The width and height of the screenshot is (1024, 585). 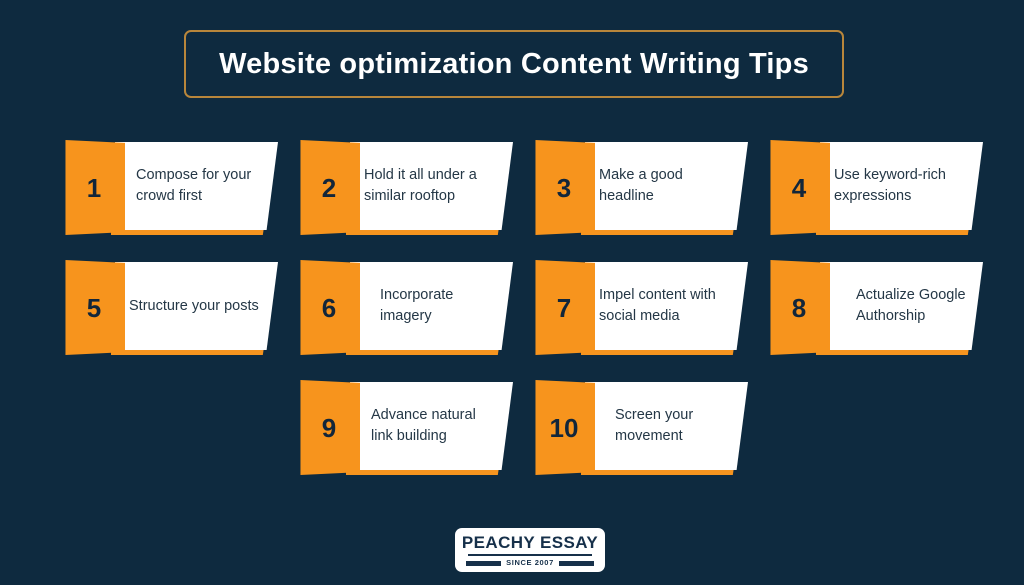 I want to click on card-panel: Hold it all under a similar rooftop, so click(x=431, y=186).